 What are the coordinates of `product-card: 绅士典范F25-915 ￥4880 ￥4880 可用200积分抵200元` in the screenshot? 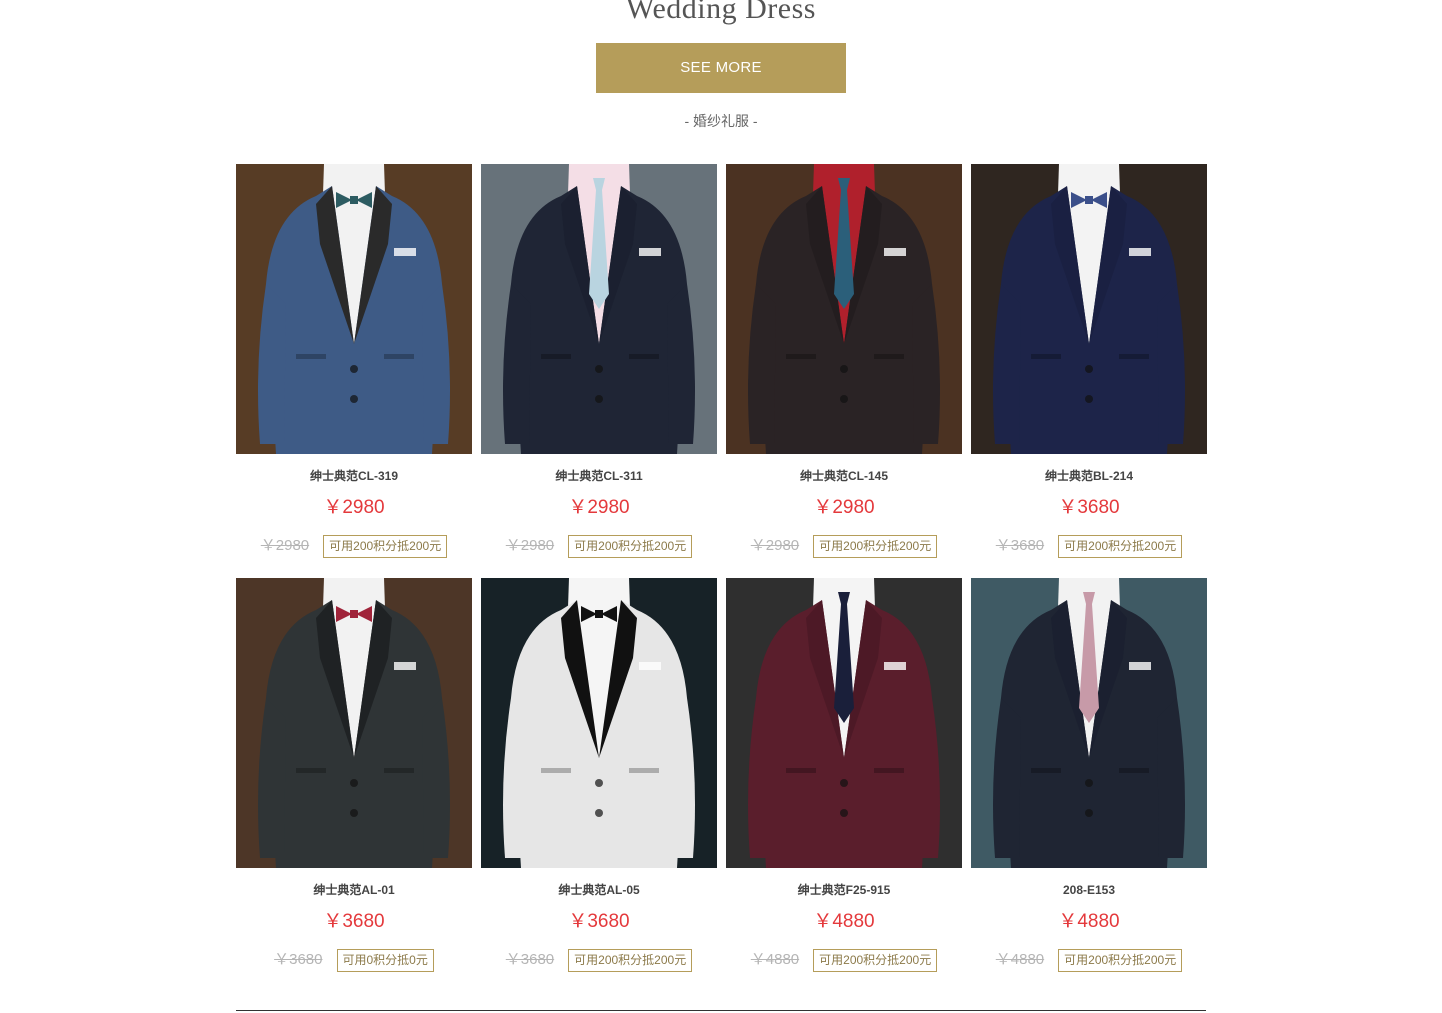 It's located at (844, 785).